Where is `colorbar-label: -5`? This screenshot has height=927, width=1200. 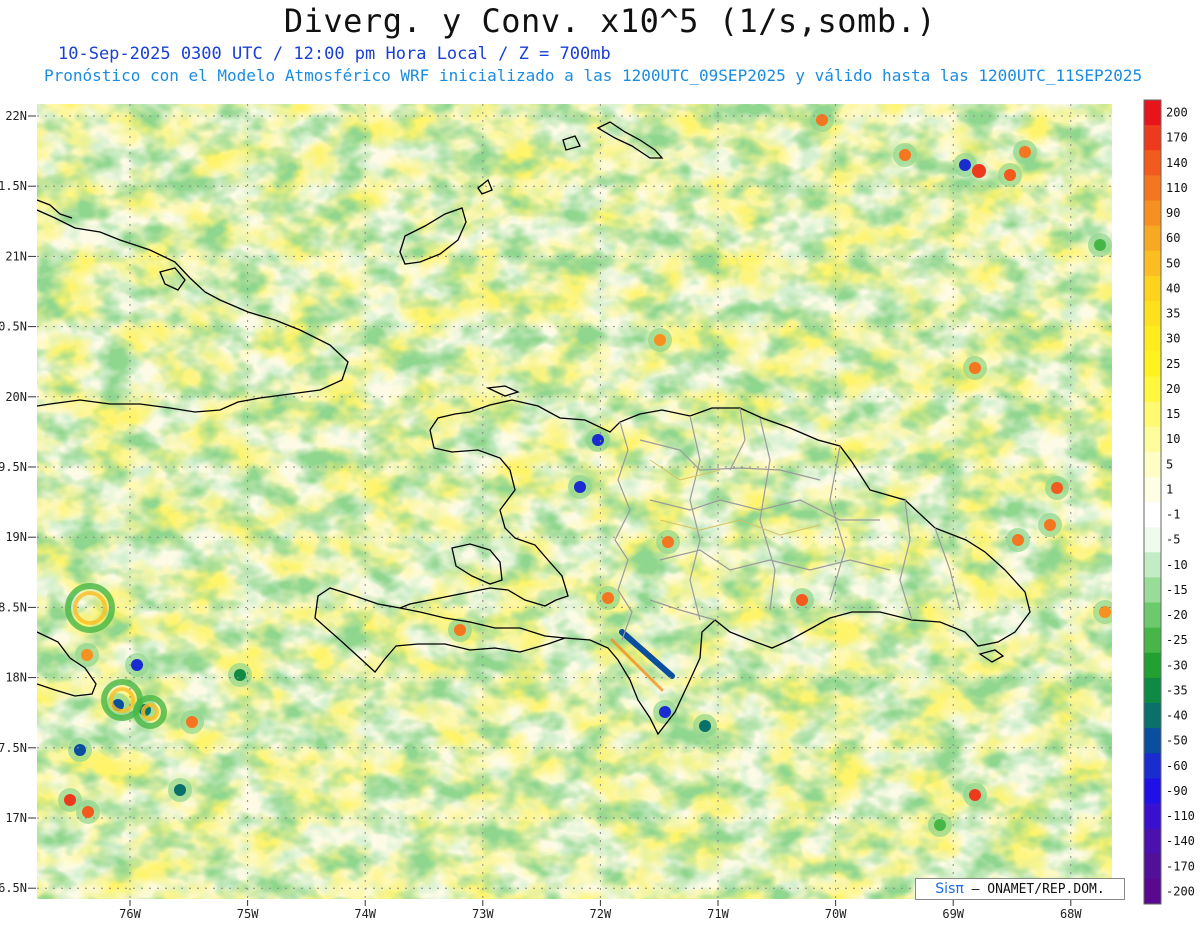 colorbar-label: -5 is located at coordinates (1173, 540).